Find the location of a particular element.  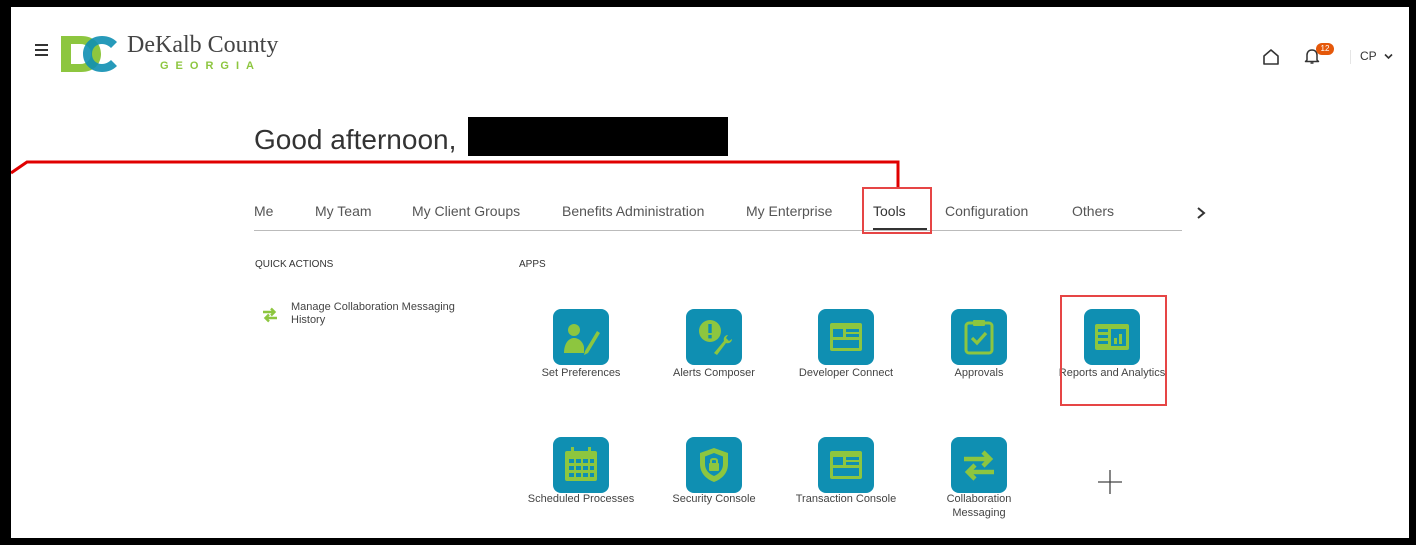

approvals-label: Approvals is located at coordinates (979, 373).